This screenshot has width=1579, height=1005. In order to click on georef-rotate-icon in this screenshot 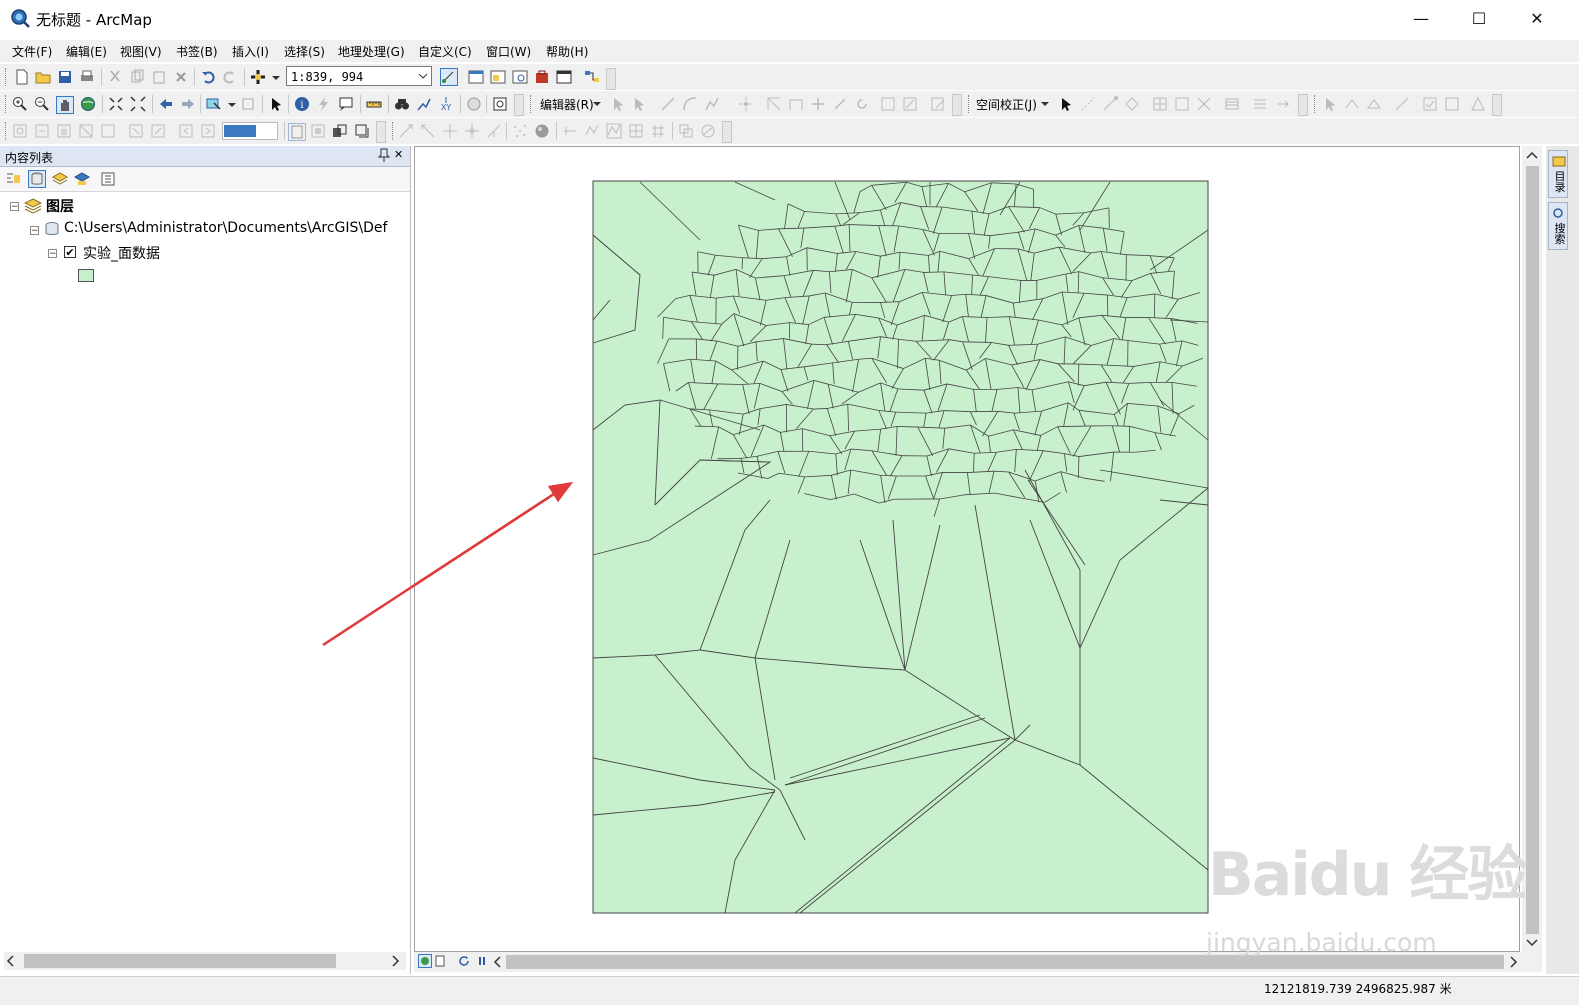, I will do `click(472, 131)`.